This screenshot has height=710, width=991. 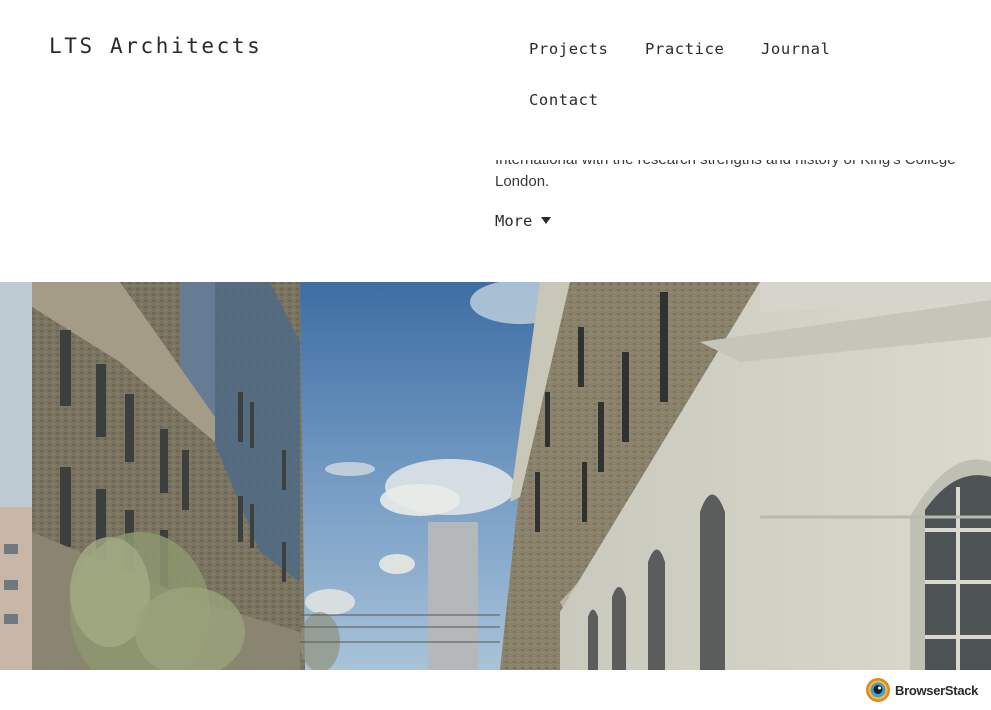 What do you see at coordinates (878, 690) in the screenshot?
I see `browserstack-logo-icon` at bounding box center [878, 690].